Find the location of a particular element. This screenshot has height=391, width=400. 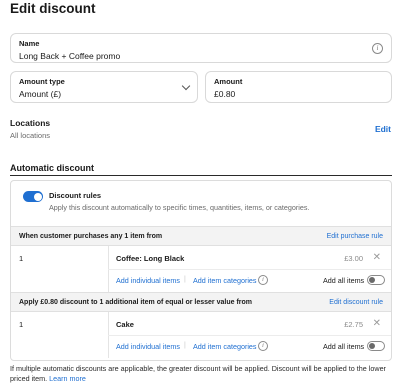

automatic-discount-title: Automatic discount is located at coordinates (52, 168).